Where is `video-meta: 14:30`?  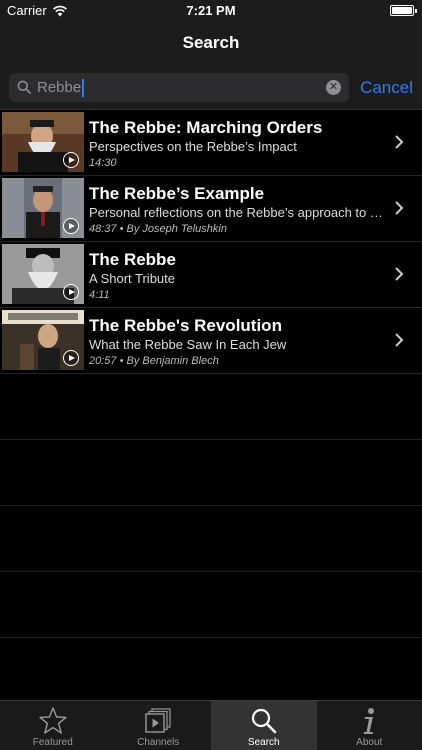 video-meta: 14:30 is located at coordinates (103, 163).